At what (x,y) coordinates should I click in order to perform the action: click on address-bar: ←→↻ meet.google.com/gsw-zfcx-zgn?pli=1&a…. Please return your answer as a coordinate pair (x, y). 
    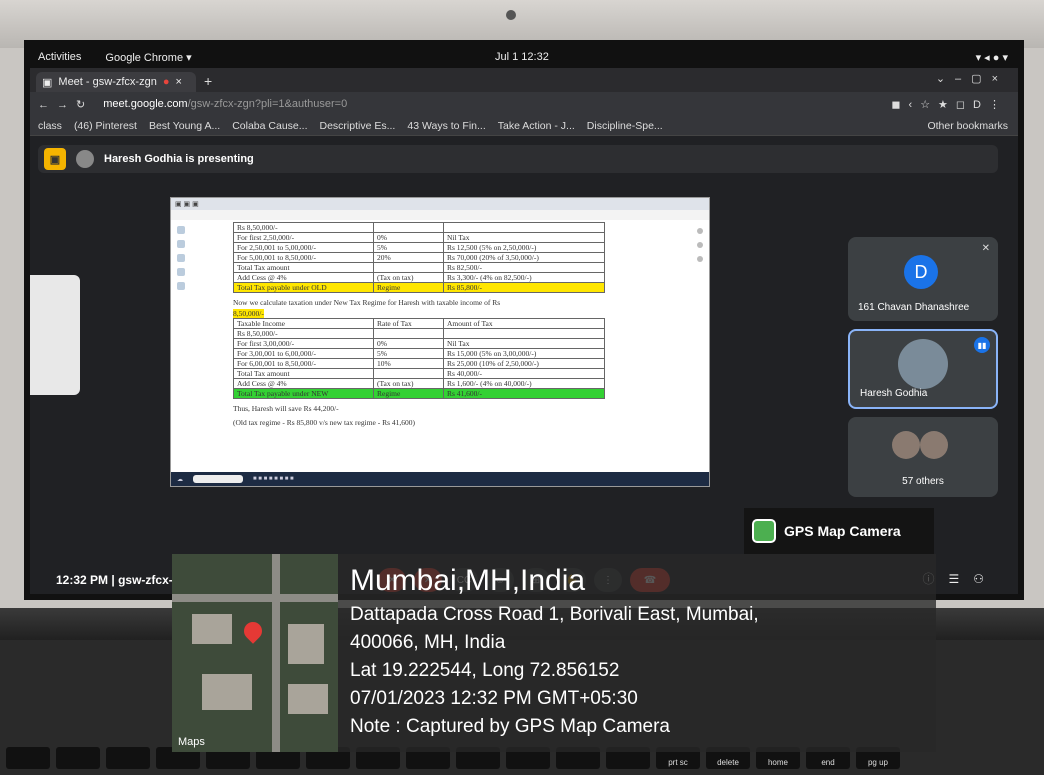
    Looking at the image, I should click on (524, 104).